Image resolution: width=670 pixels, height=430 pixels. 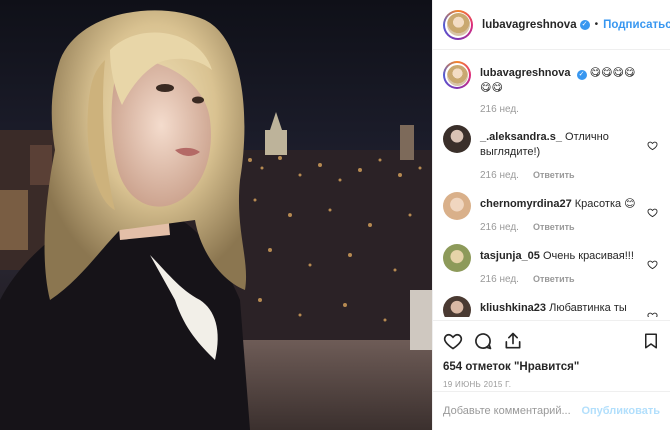 What do you see at coordinates (512, 411) in the screenshot?
I see `comment-input` at bounding box center [512, 411].